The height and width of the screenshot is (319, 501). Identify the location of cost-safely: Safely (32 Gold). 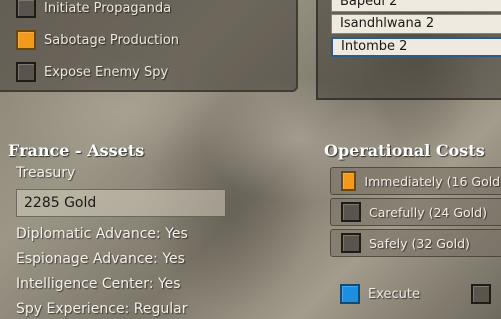
(415, 243).